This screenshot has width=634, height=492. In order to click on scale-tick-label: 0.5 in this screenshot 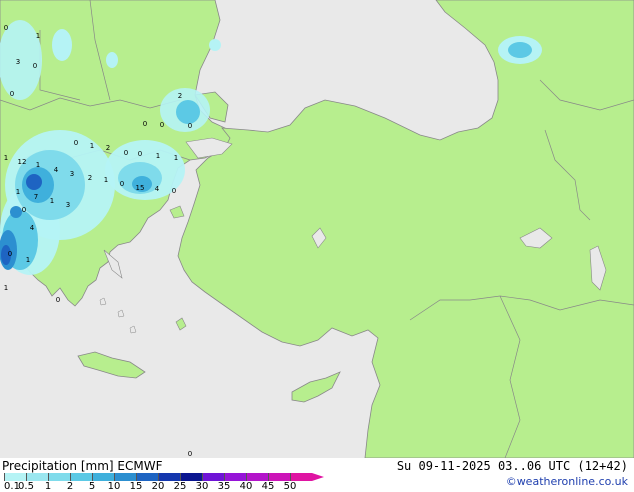, I will do `click(26, 486)`.